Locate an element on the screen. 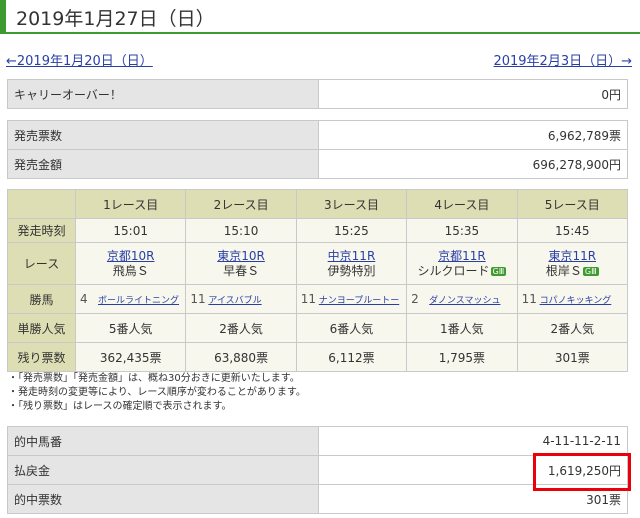 The image size is (640, 518). race-header-row: 1レース目 2レース目 3レース目 4レース目 5レース目 is located at coordinates (318, 204).